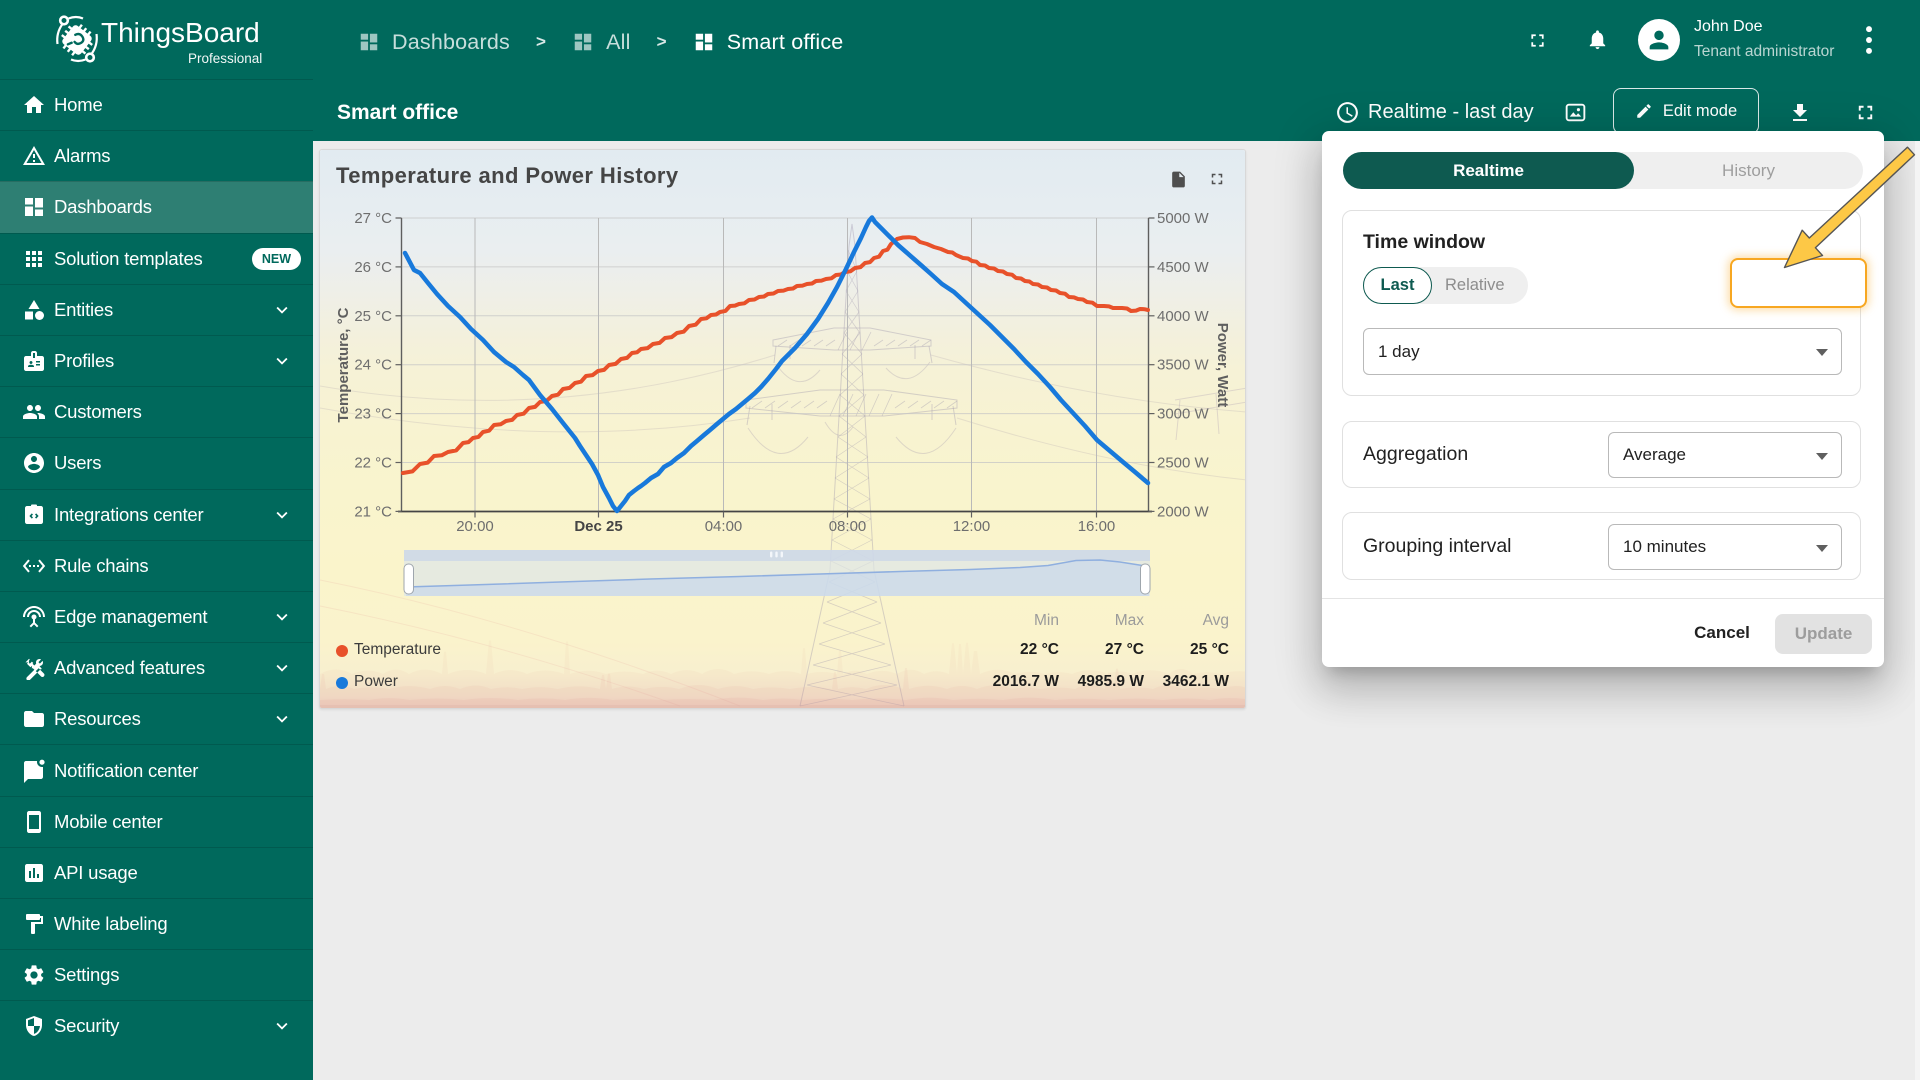 The width and height of the screenshot is (1920, 1080). What do you see at coordinates (1183, 511) in the screenshot?
I see `svg-text: 2000 W` at bounding box center [1183, 511].